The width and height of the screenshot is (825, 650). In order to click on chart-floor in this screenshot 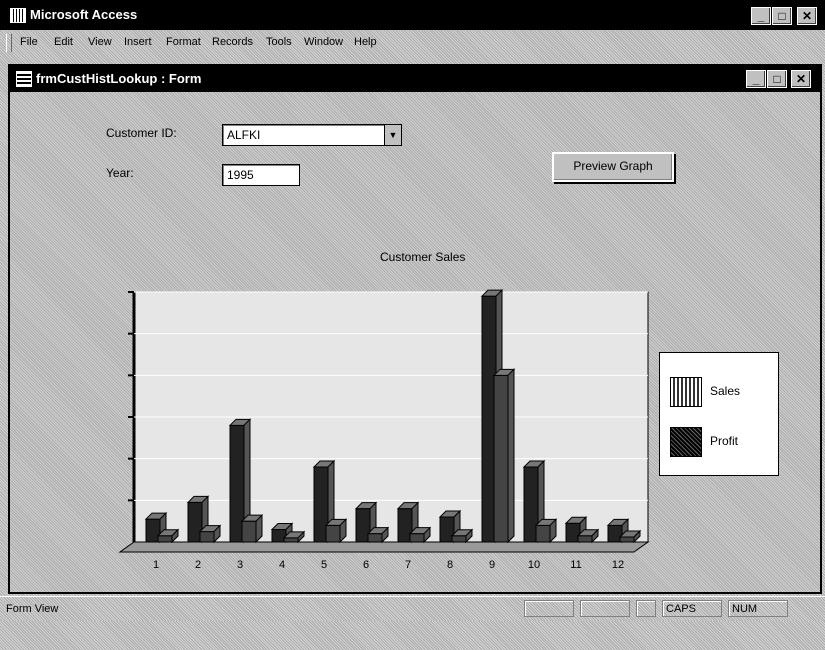, I will do `click(384, 547)`.